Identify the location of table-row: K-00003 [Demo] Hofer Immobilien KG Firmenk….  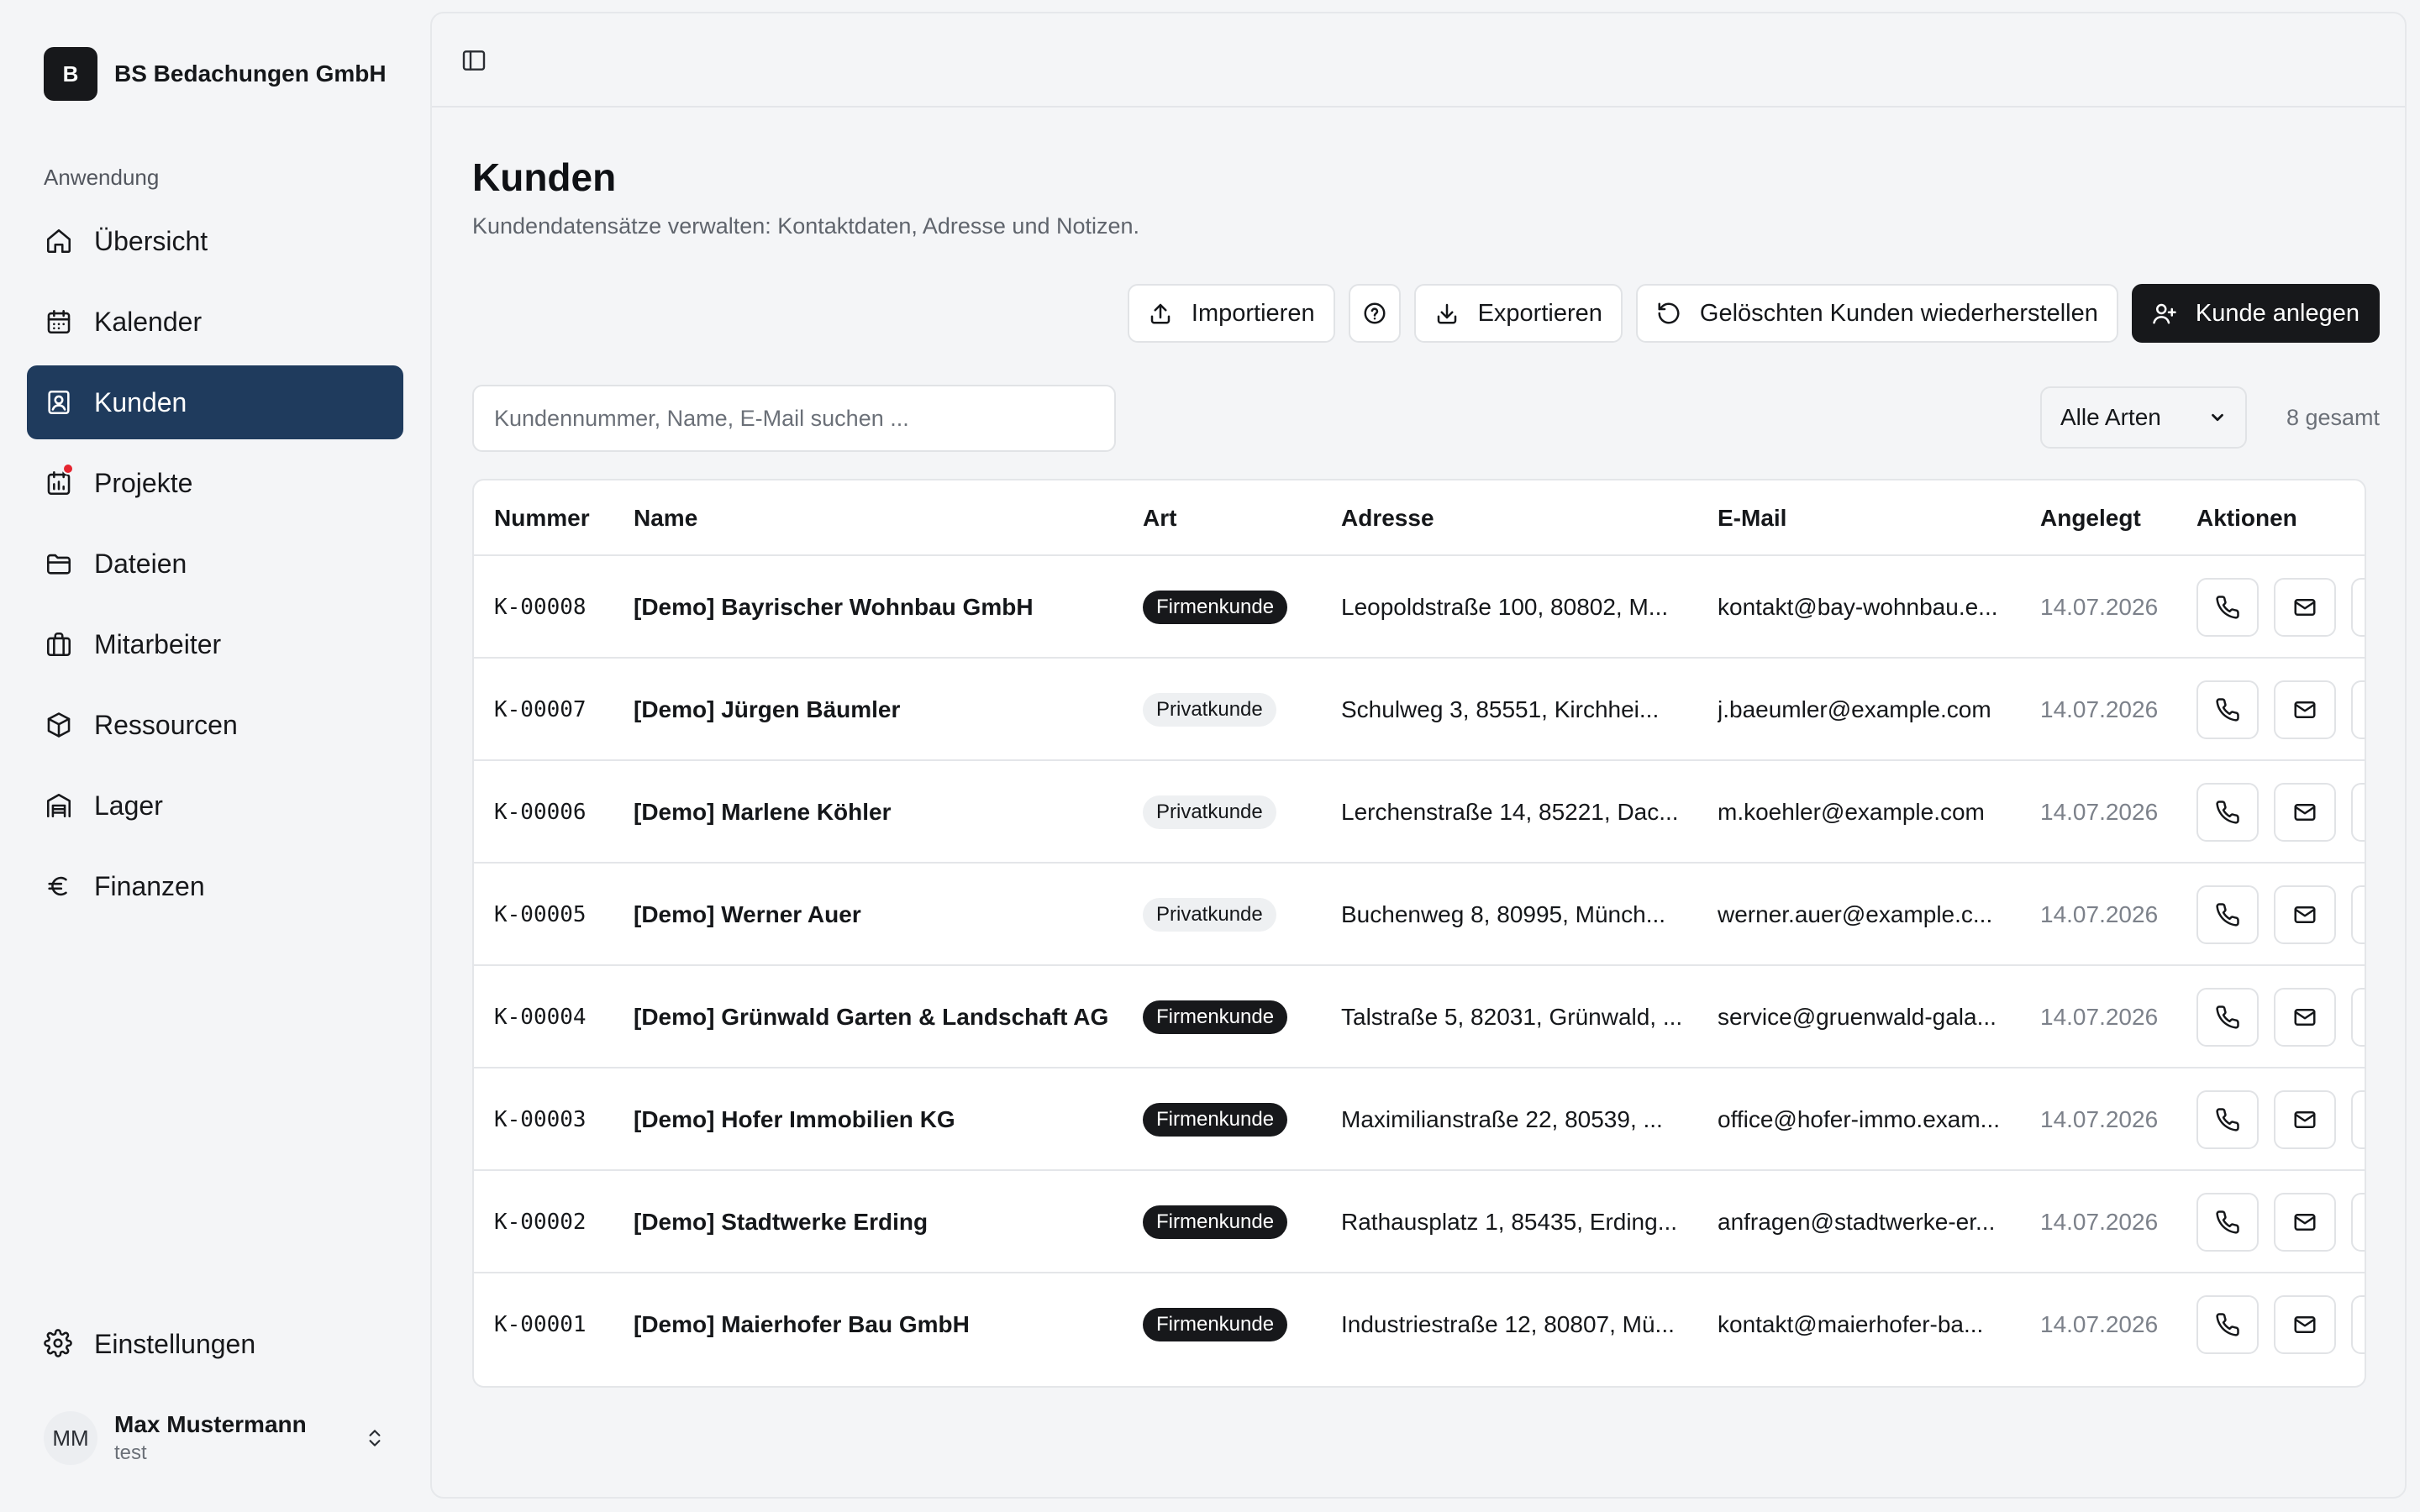
(1419, 1119).